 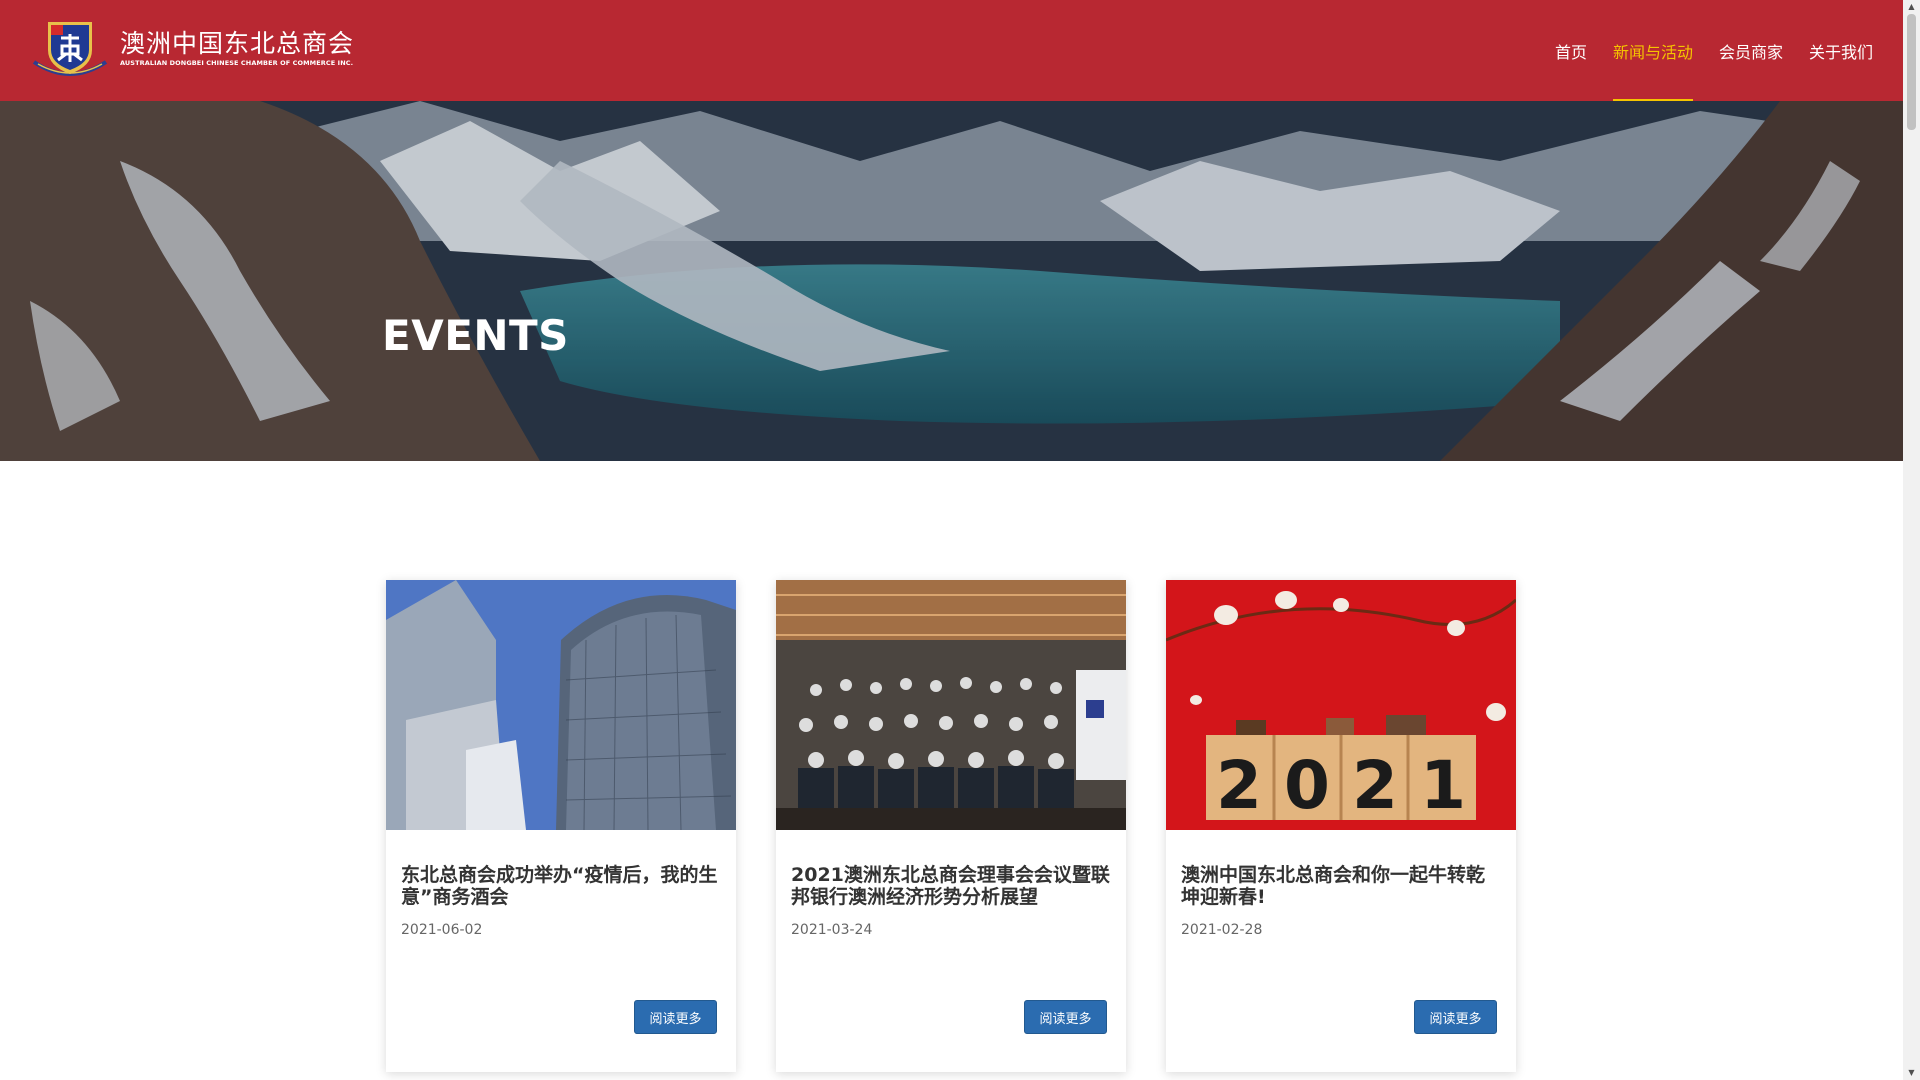 I want to click on page-title: EVENTS, so click(x=475, y=335).